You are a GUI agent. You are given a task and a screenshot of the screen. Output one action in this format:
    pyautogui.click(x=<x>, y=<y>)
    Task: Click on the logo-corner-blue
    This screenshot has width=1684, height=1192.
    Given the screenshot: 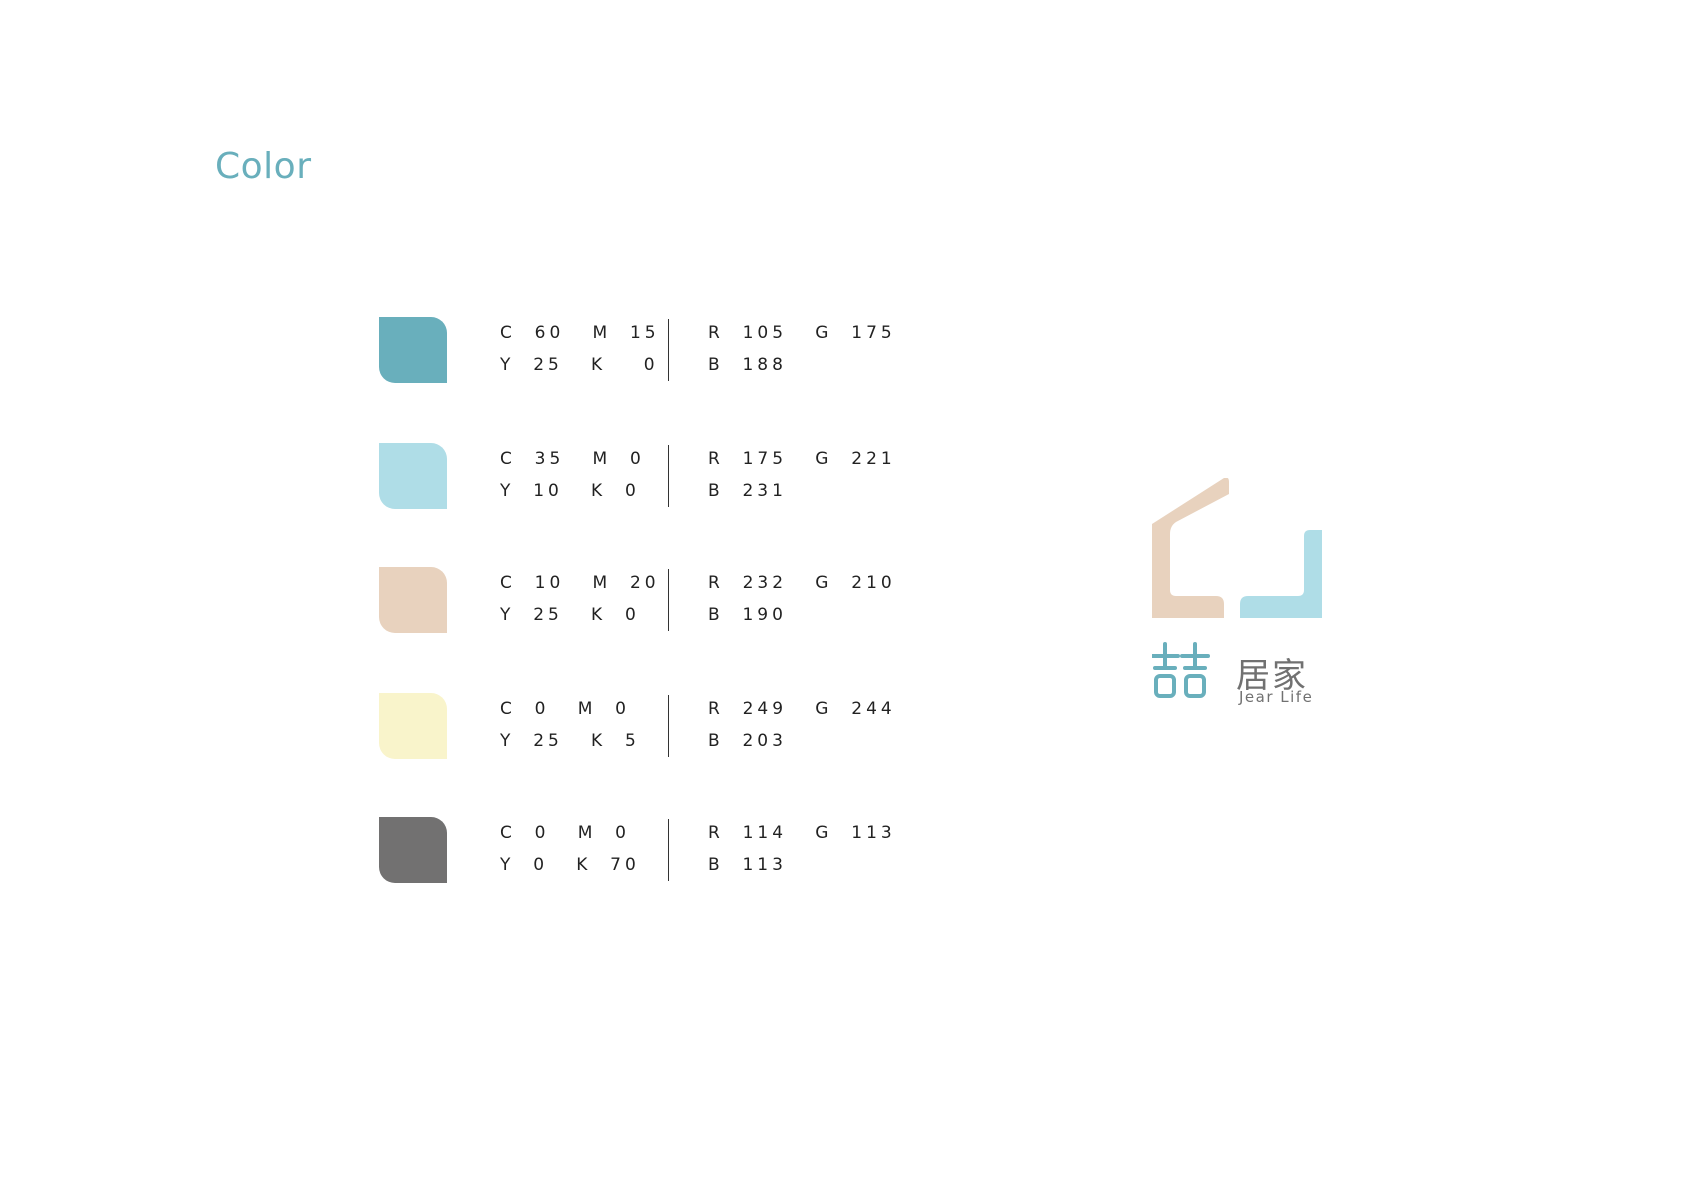 What is the action you would take?
    pyautogui.click(x=1281, y=574)
    